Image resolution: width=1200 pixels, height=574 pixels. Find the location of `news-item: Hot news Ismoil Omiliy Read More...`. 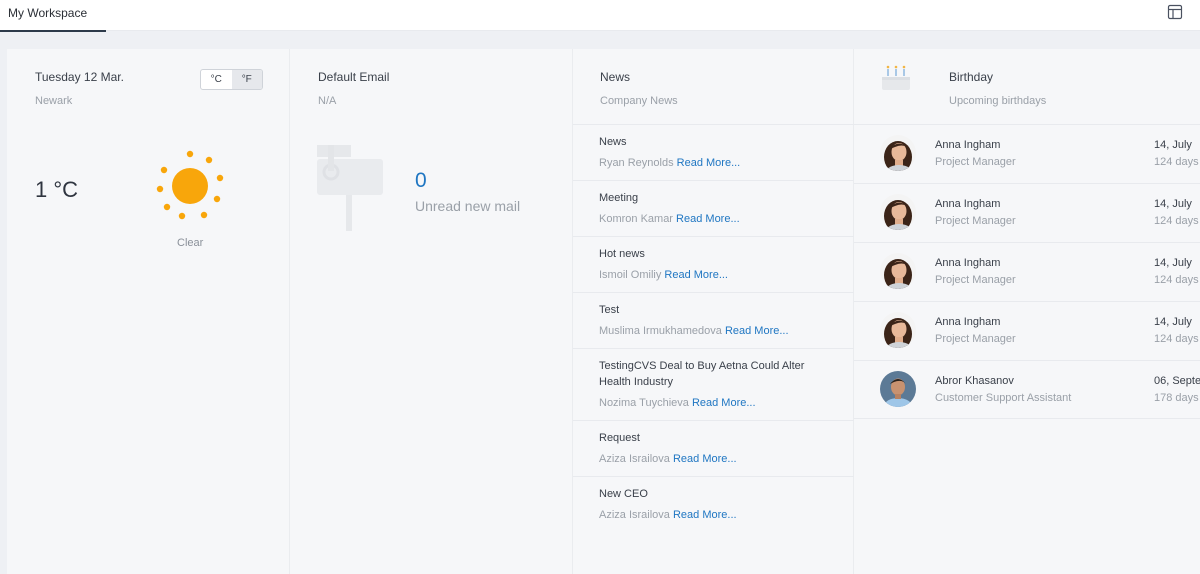

news-item: Hot news Ismoil Omiliy Read More... is located at coordinates (713, 264).